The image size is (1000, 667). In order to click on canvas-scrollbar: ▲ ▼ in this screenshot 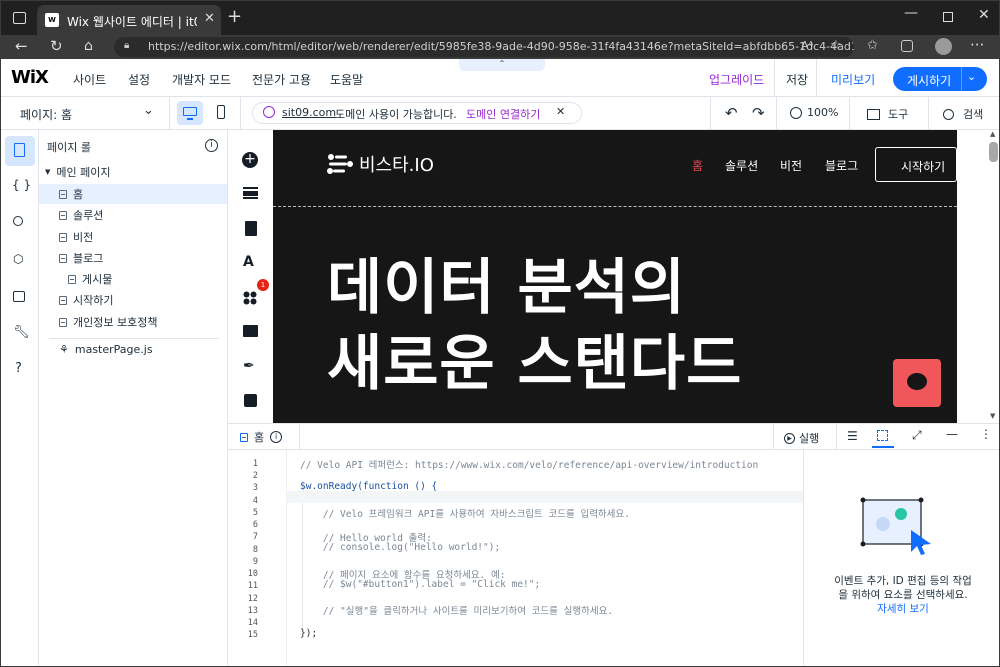, I will do `click(978, 276)`.